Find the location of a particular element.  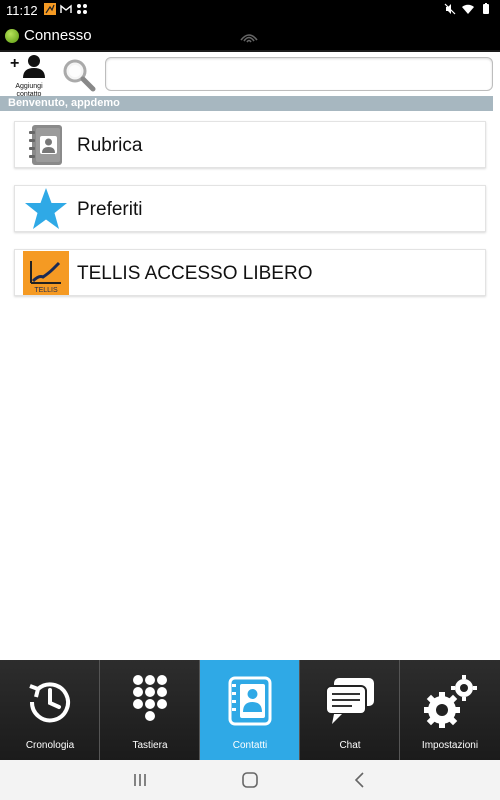

battery-icon is located at coordinates (486, 8).